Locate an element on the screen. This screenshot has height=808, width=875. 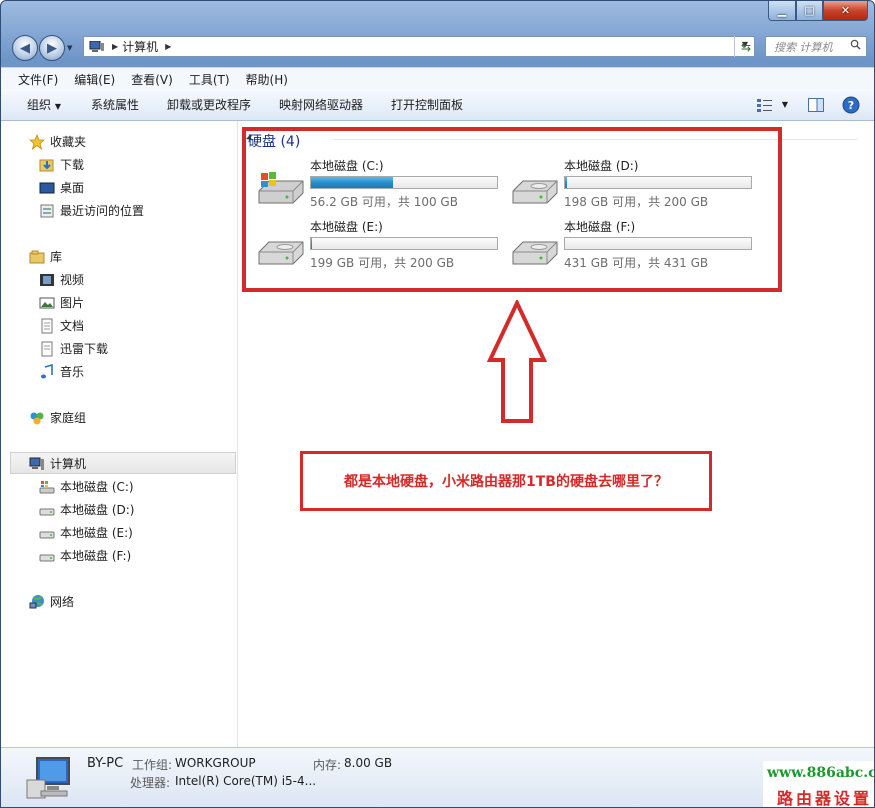
menu-view: 查看(V) is located at coordinates (152, 79).